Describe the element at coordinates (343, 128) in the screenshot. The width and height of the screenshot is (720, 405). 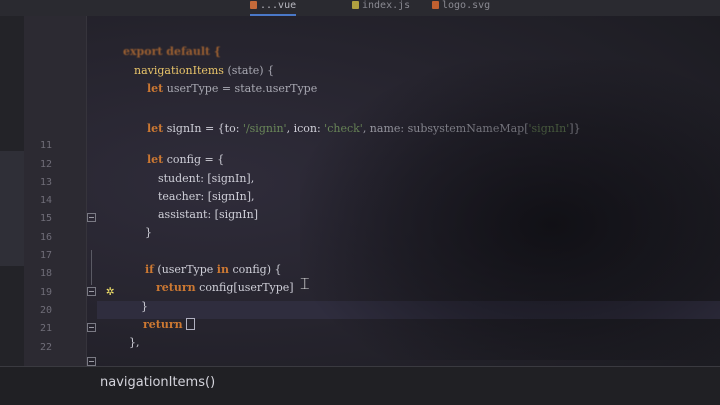
I see `code-token: 'check'` at that location.